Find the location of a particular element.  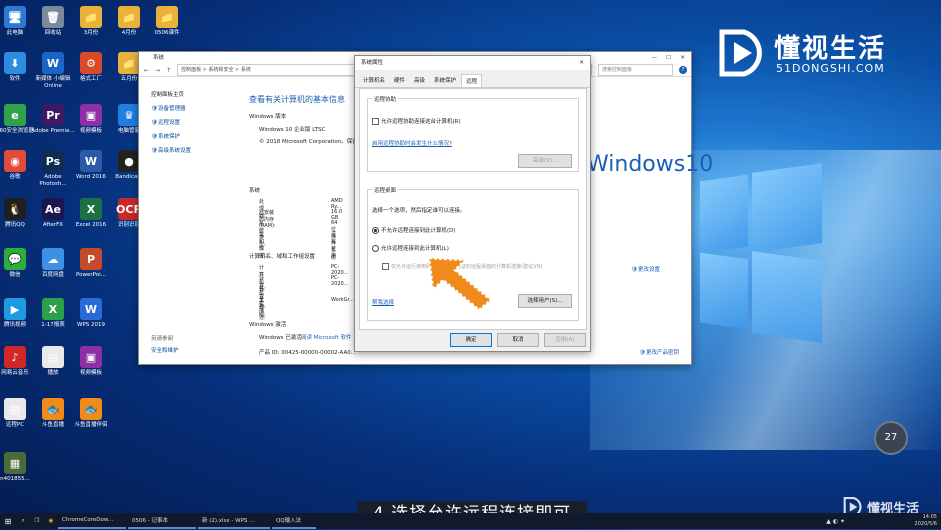

activation-section-title: Windows 激活 is located at coordinates (268, 325).